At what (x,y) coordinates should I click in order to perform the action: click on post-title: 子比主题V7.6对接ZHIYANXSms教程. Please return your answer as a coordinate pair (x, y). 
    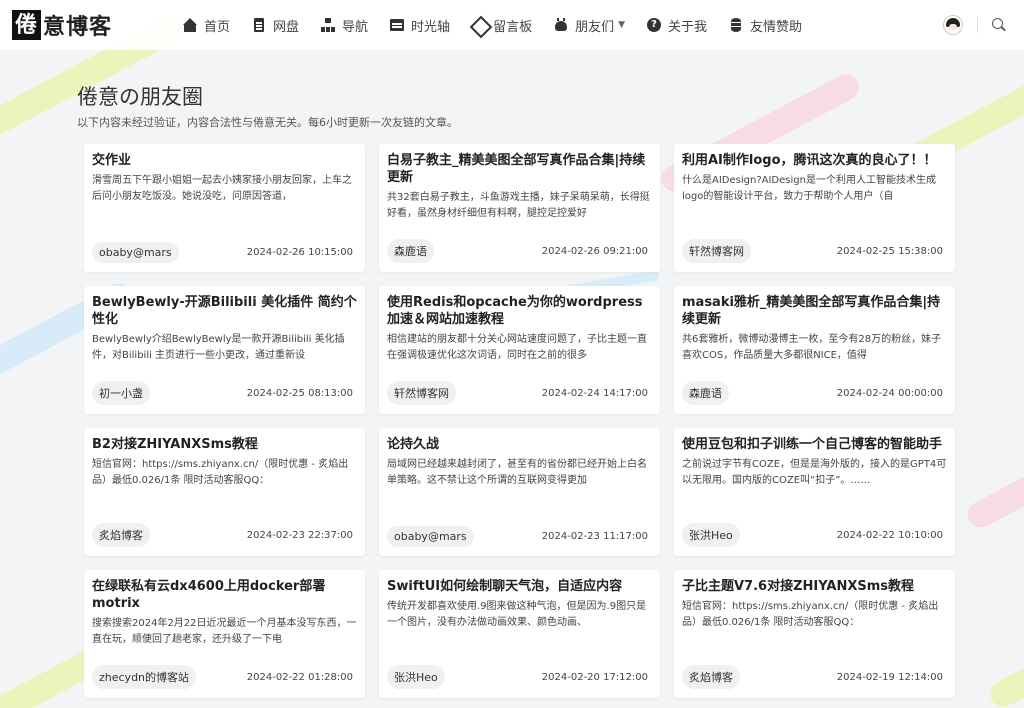
    Looking at the image, I should click on (814, 586).